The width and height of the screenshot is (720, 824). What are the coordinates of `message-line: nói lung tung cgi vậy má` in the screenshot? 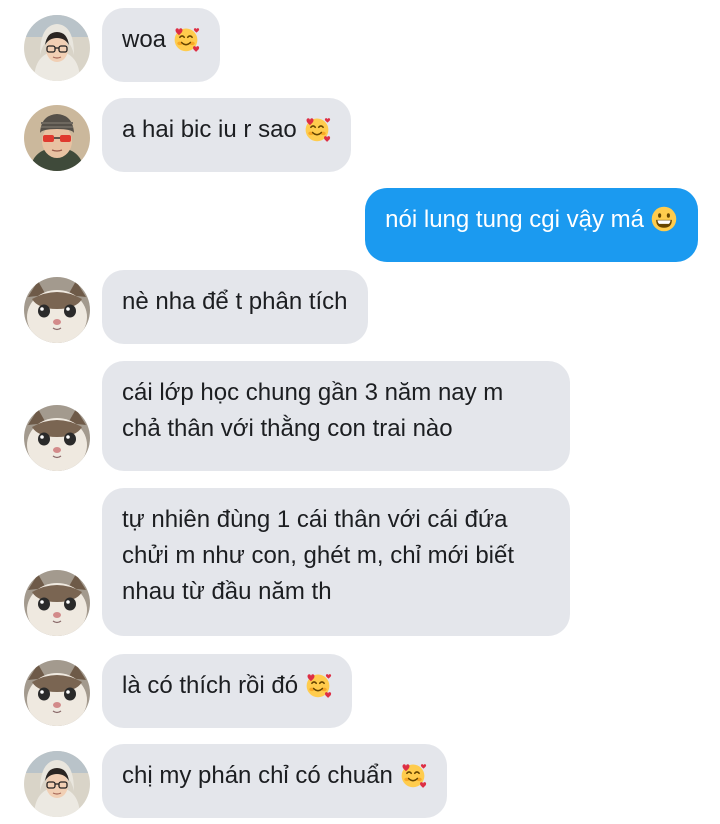 It's located at (531, 220).